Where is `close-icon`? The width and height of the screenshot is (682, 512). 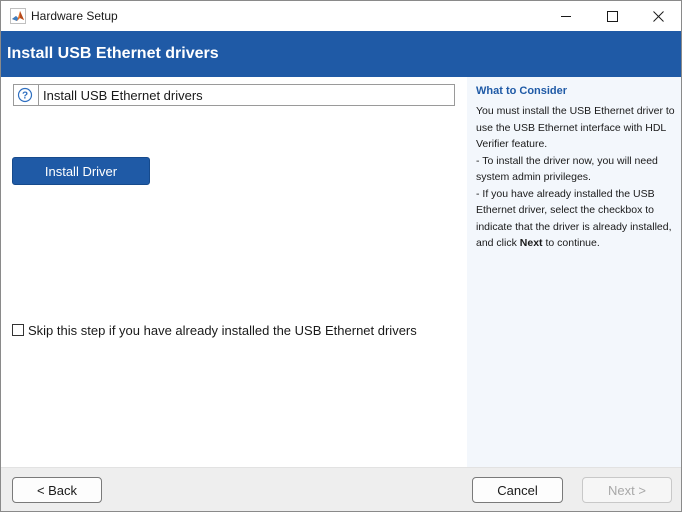
close-icon is located at coordinates (658, 16).